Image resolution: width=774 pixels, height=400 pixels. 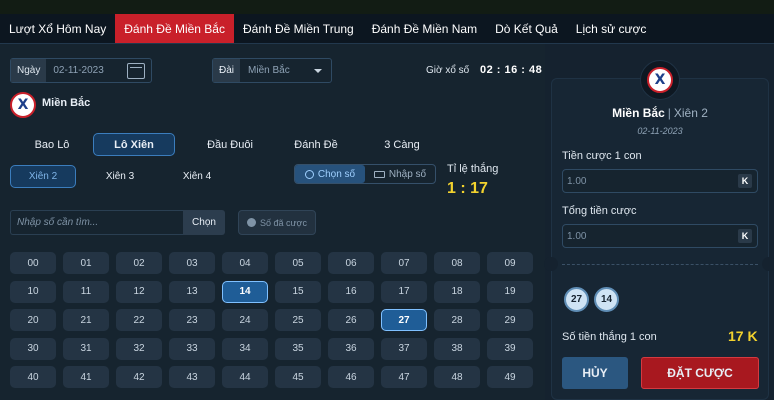 What do you see at coordinates (309, 174) in the screenshot?
I see `user-icon` at bounding box center [309, 174].